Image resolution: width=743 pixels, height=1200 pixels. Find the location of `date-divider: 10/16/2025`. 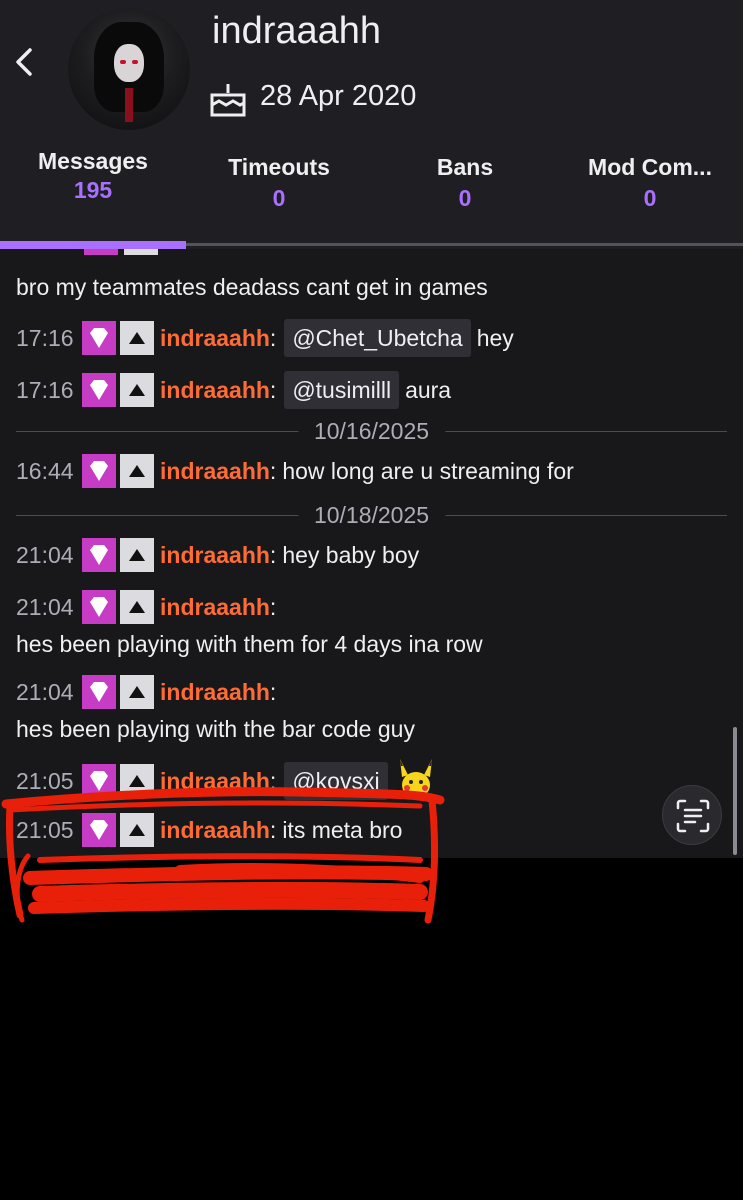

date-divider: 10/16/2025 is located at coordinates (371, 431).